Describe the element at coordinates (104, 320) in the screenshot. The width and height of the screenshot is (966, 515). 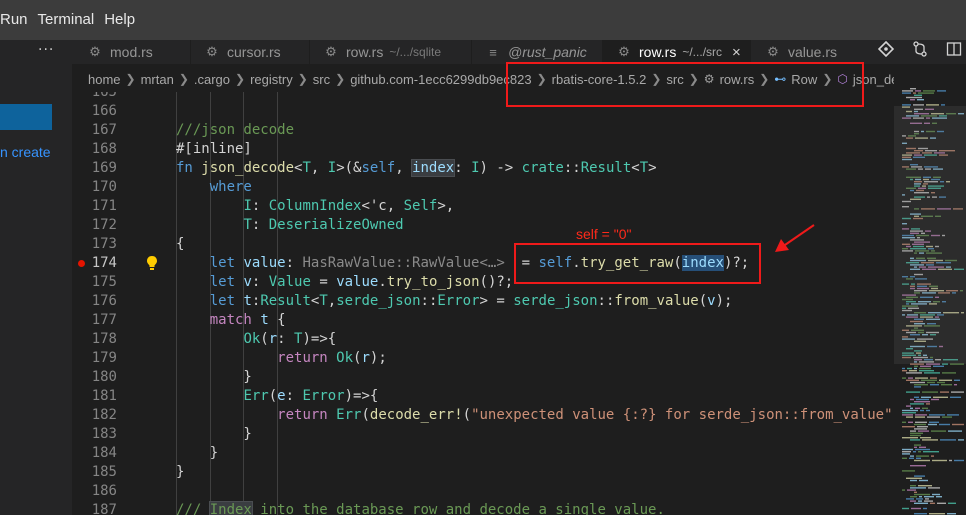
I see `line-number: 177` at that location.